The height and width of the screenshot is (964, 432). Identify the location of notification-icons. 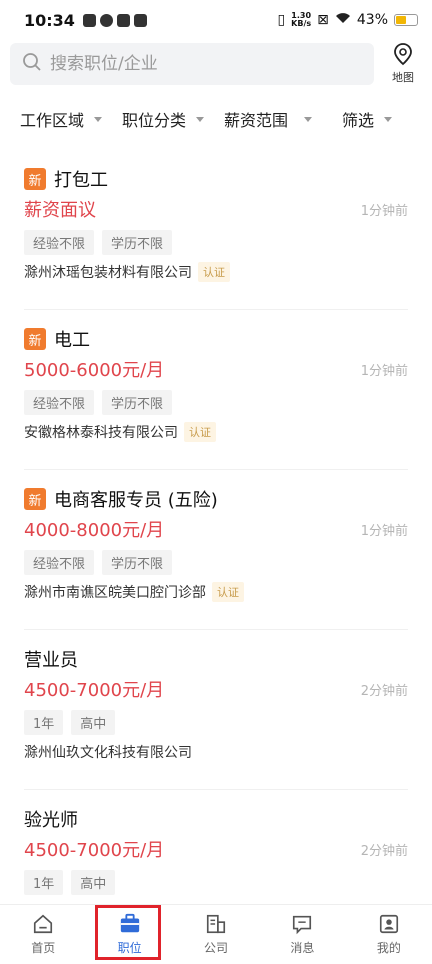
(114, 20).